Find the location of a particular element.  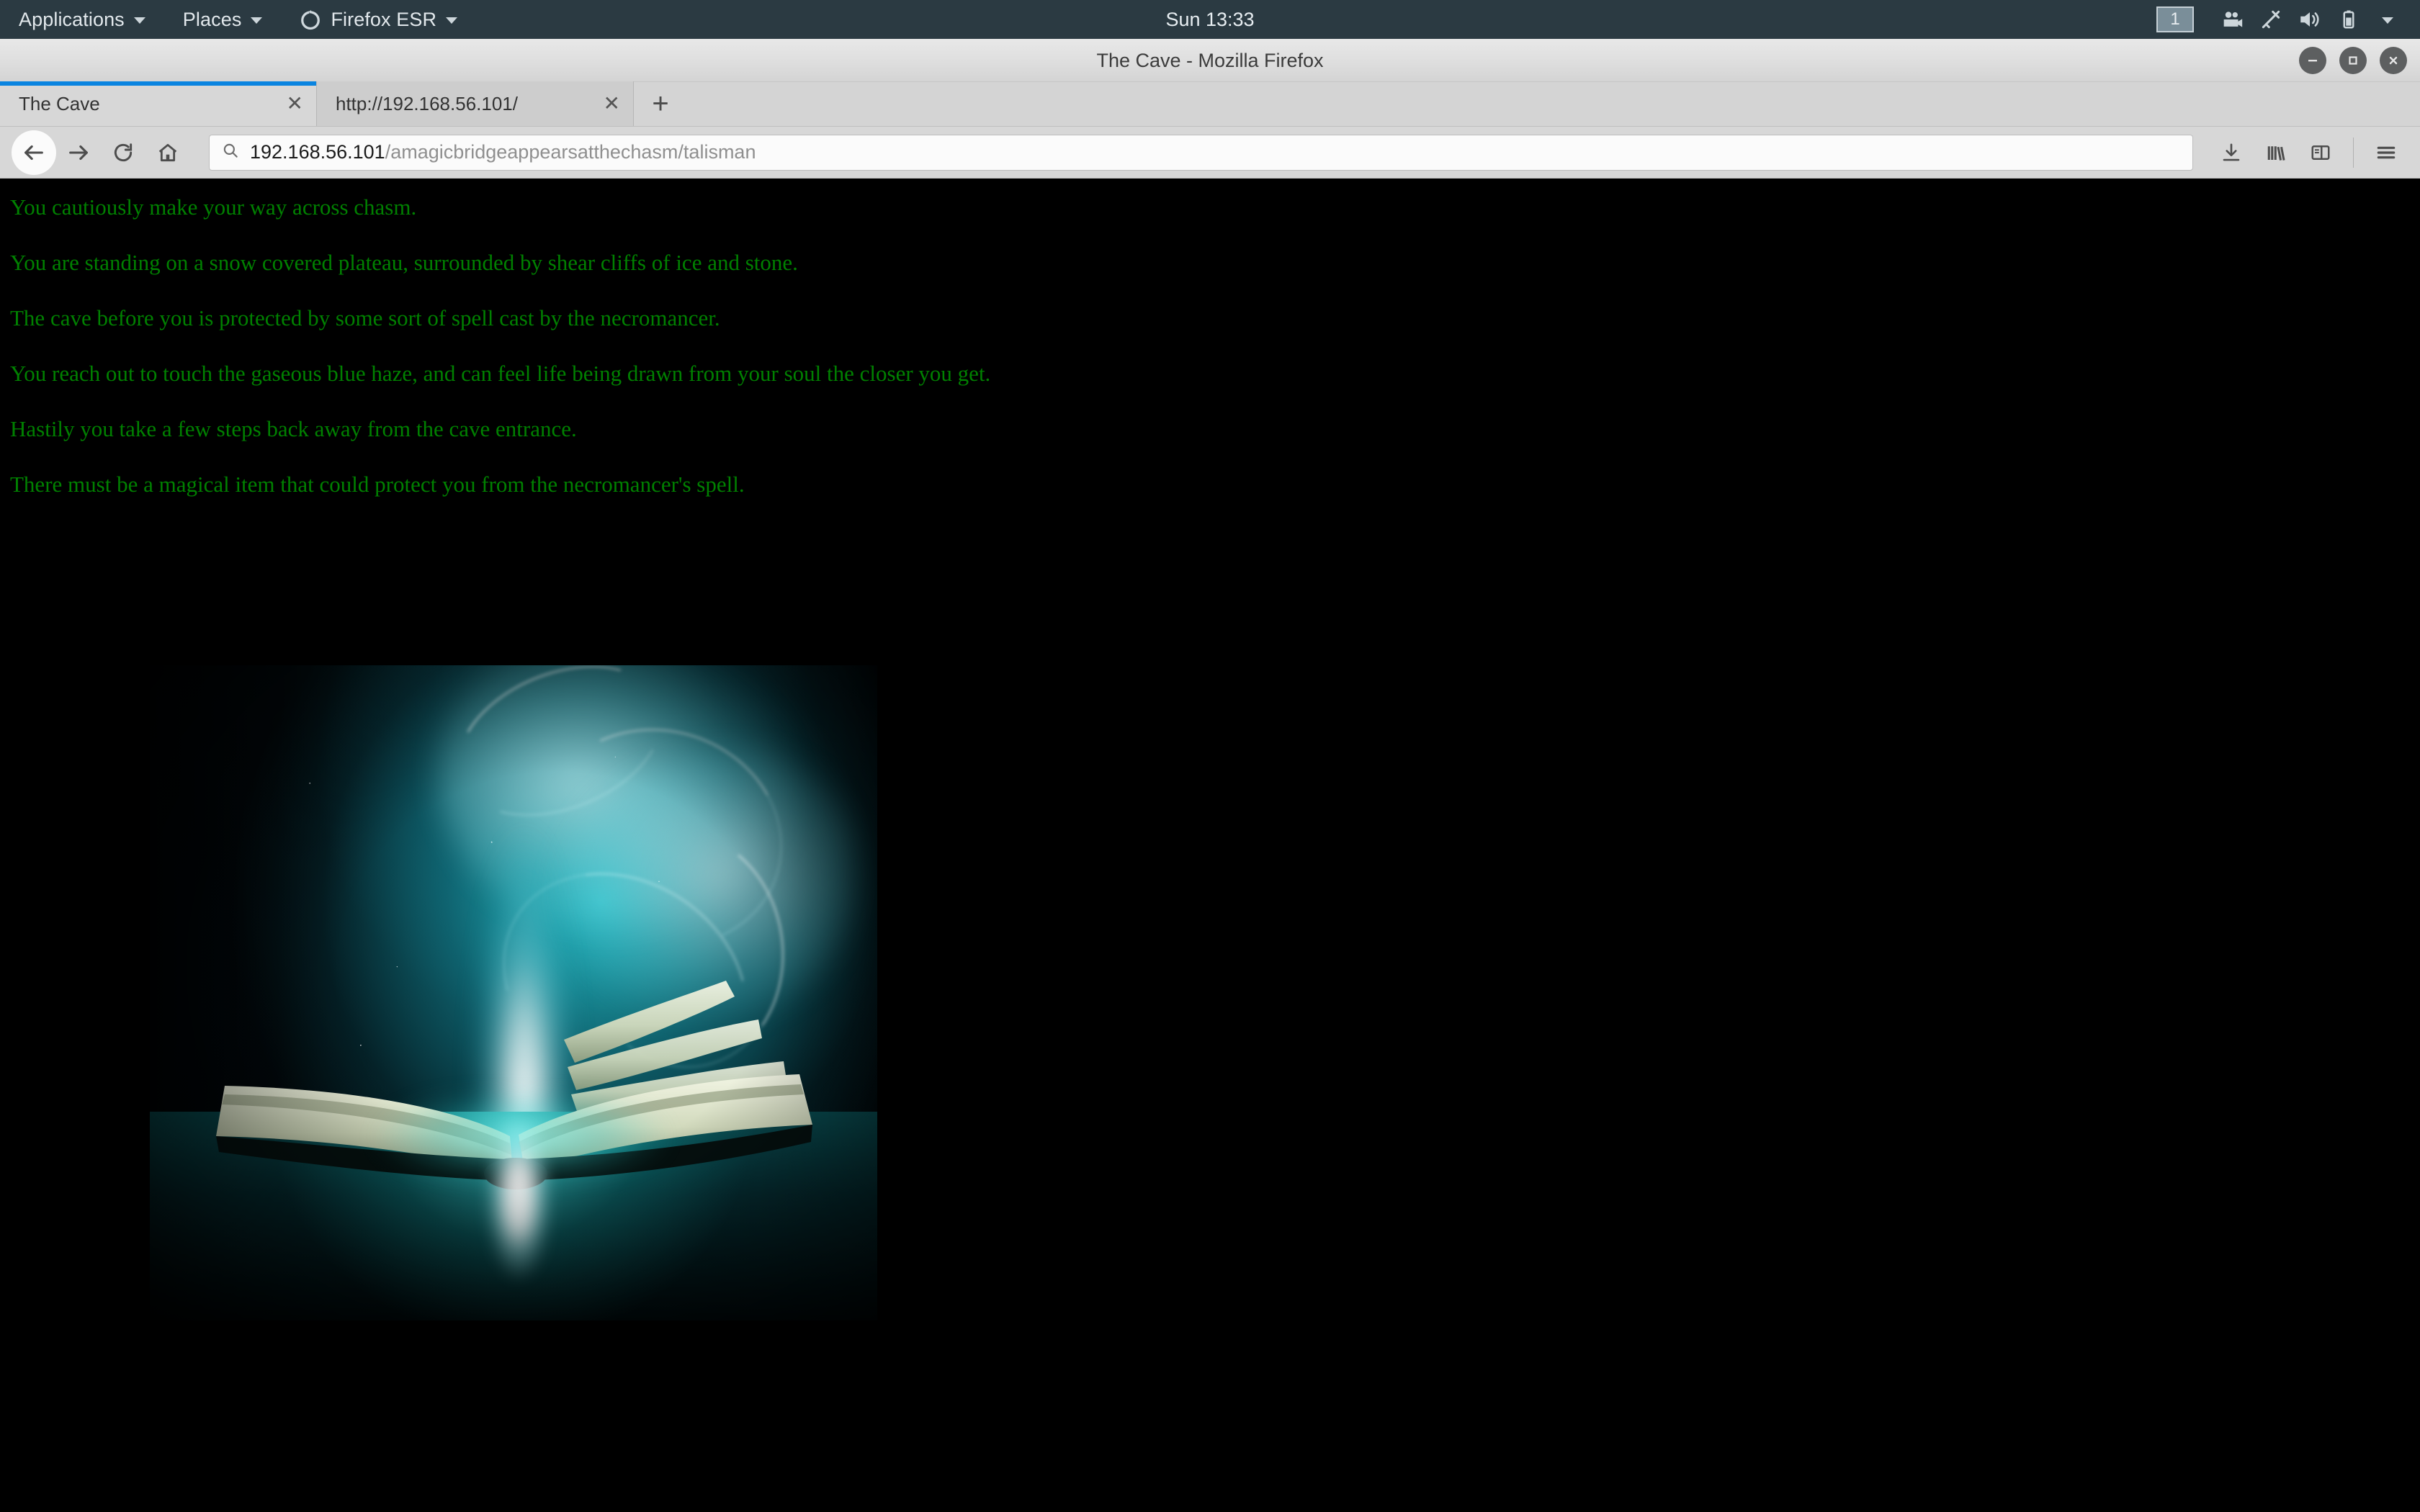

tab-label: The Cave is located at coordinates (59, 103).